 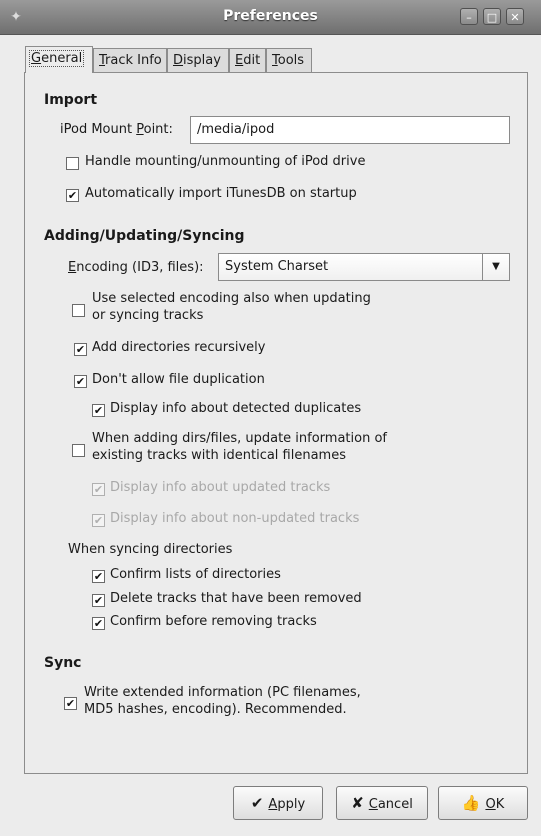 What do you see at coordinates (98, 576) in the screenshot?
I see `confirm-lists-checkbox: ✔` at bounding box center [98, 576].